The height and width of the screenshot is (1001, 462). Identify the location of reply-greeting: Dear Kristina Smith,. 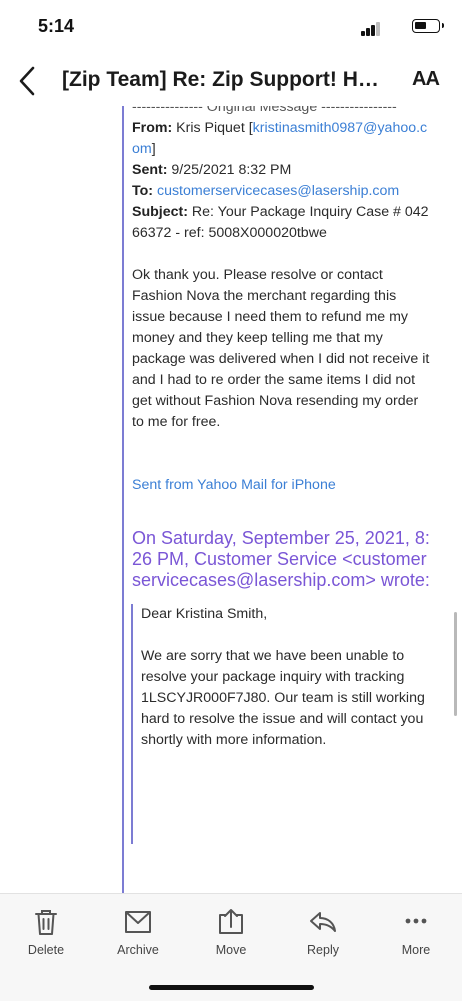
(204, 614).